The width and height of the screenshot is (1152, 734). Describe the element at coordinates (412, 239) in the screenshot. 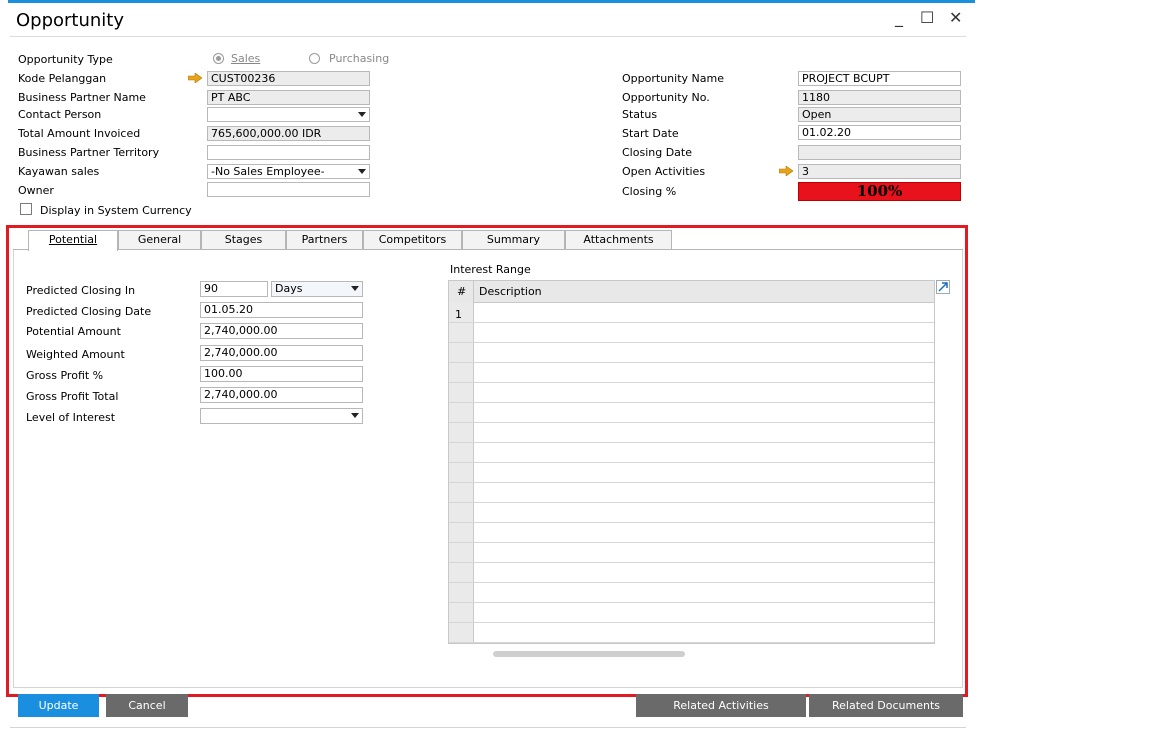

I see `tab-competitors: Competitors` at that location.